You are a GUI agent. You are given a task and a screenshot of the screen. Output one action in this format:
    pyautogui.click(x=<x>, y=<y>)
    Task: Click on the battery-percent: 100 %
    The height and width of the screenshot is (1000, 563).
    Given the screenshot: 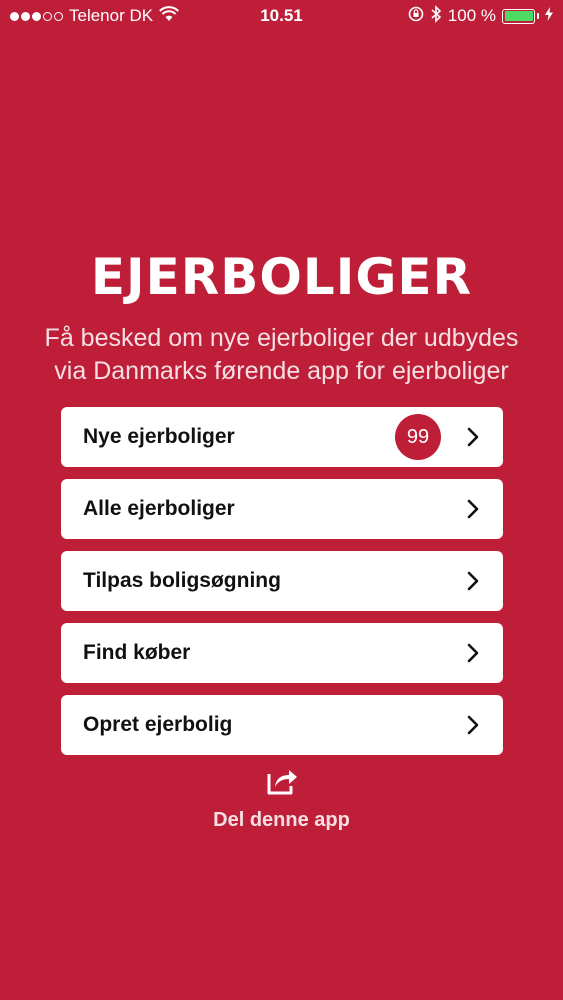 What is the action you would take?
    pyautogui.click(x=471, y=15)
    